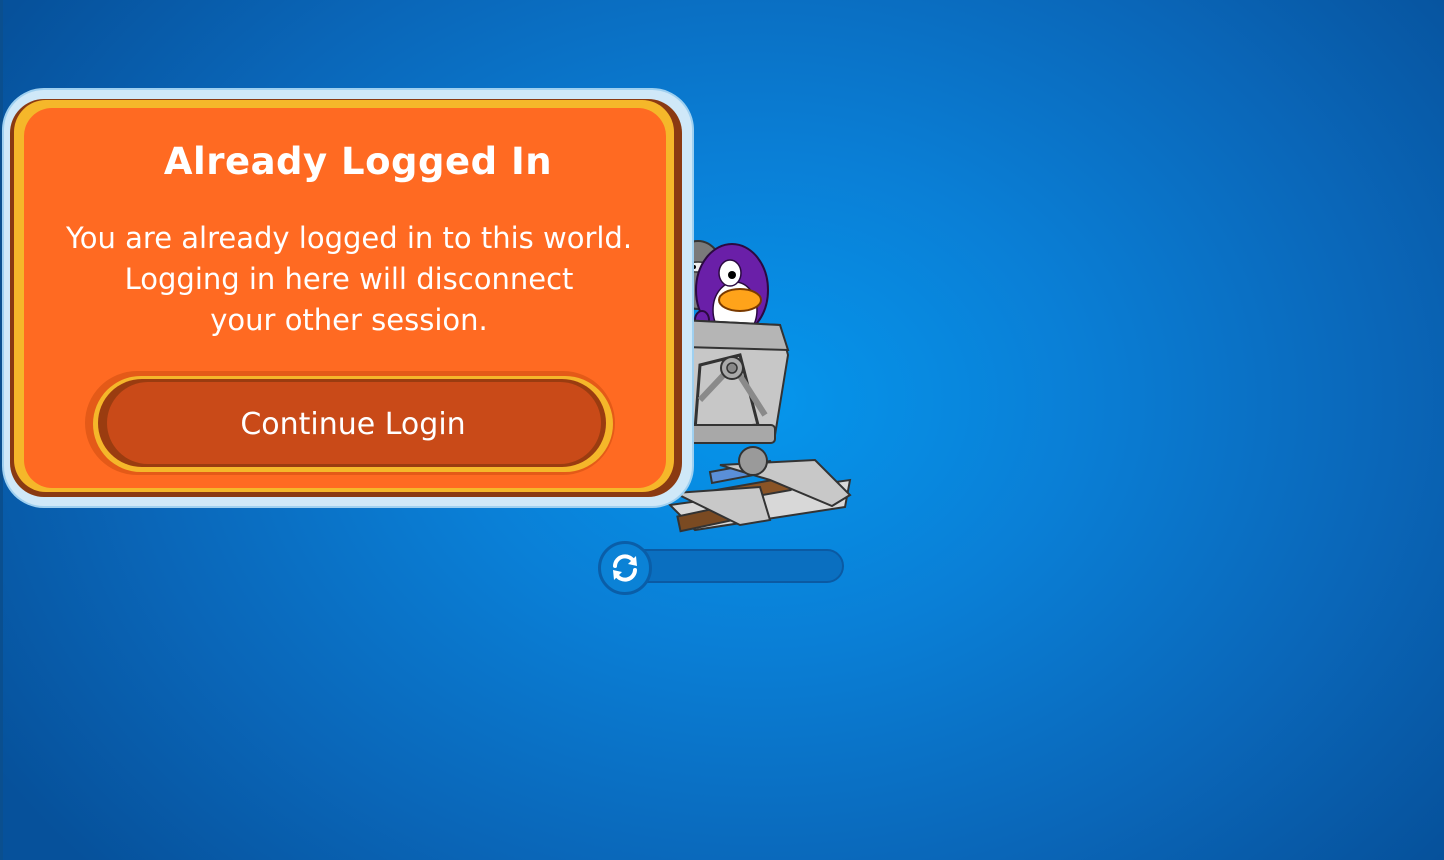 This screenshot has height=860, width=1444. I want to click on continue-login-label: Continue Login, so click(353, 424).